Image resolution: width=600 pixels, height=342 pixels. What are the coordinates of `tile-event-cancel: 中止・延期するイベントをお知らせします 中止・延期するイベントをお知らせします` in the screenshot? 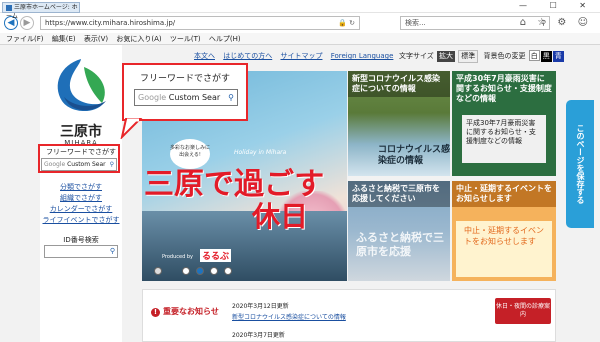 It's located at (504, 231).